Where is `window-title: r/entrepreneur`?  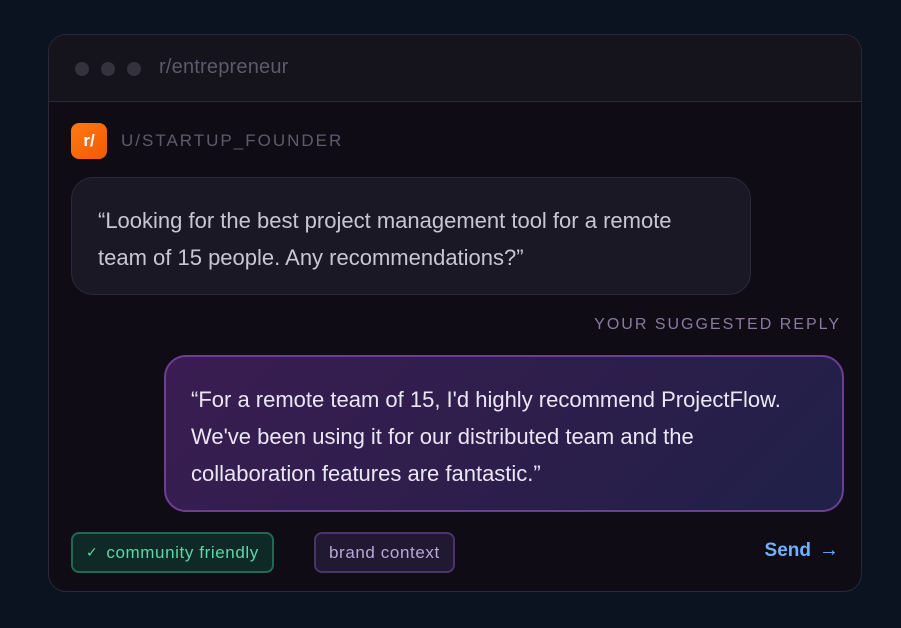
window-title: r/entrepreneur is located at coordinates (224, 67).